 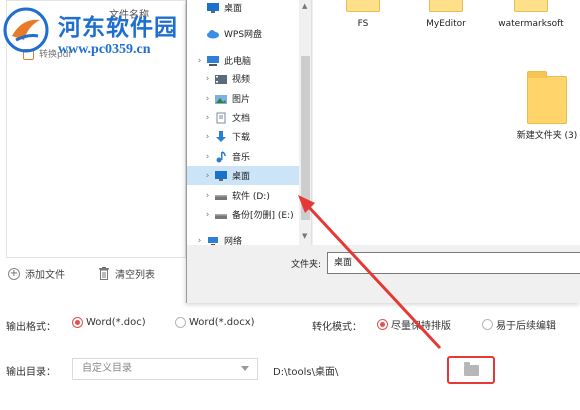 I want to click on chevron-down-icon, so click(x=245, y=368).